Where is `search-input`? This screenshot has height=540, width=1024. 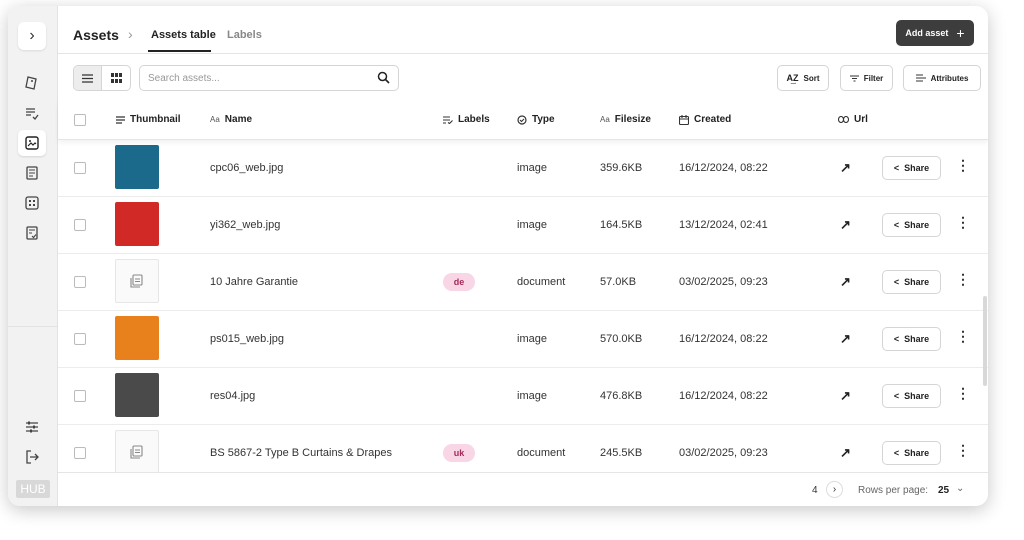 search-input is located at coordinates (250, 78).